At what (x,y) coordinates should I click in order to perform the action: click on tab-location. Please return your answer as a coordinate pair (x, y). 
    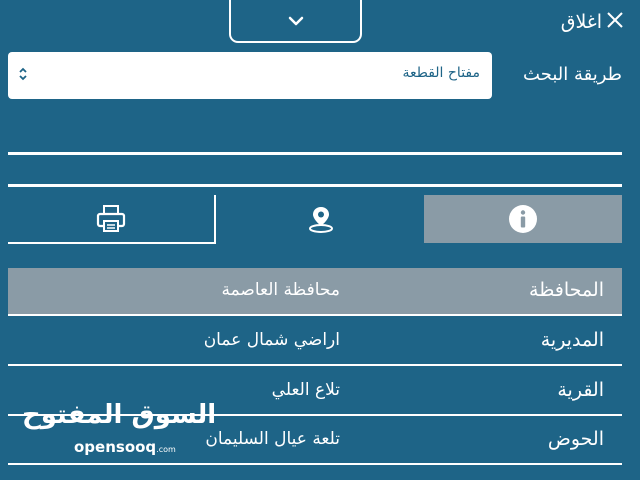
    Looking at the image, I should click on (321, 219).